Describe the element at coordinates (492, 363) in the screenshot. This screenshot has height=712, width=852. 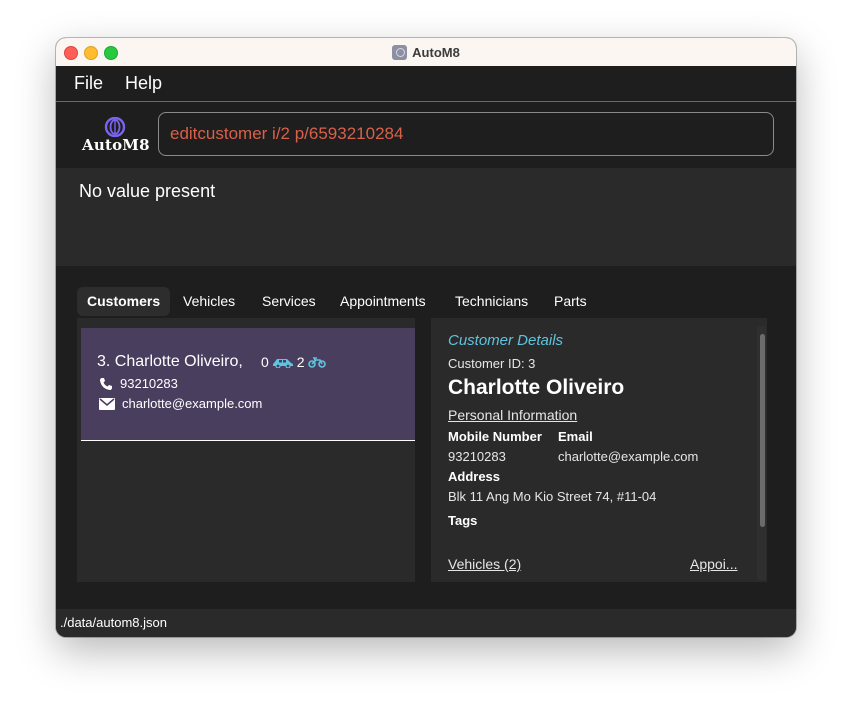
I see `customer-id: Customer ID: 3` at that location.